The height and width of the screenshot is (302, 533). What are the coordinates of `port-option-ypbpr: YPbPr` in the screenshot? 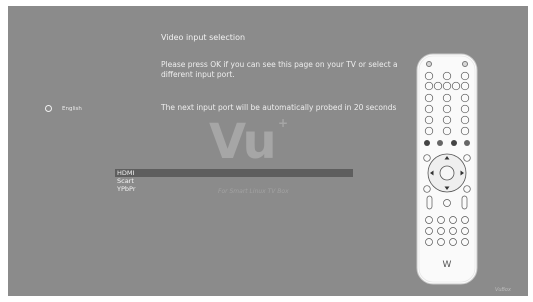 It's located at (234, 189).